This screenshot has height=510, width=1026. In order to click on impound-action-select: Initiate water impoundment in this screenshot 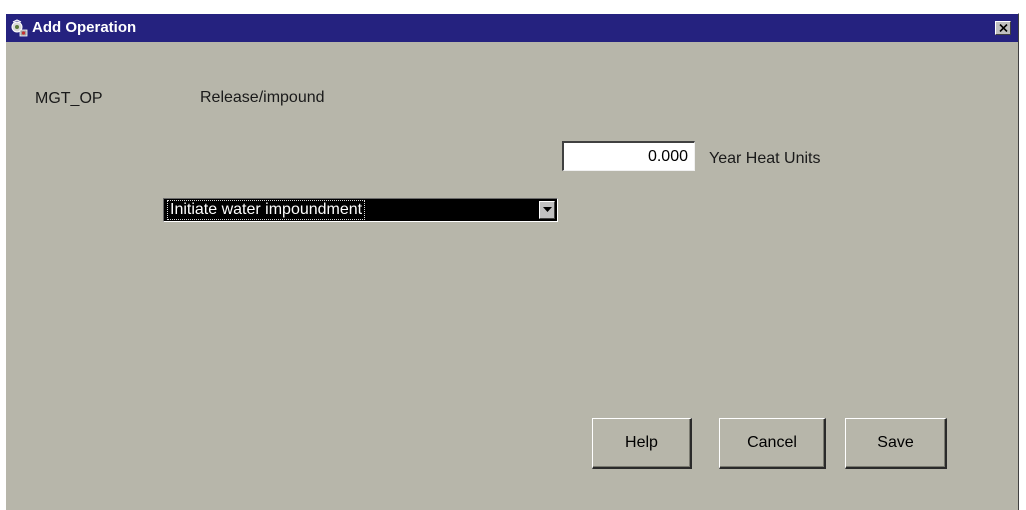, I will do `click(360, 210)`.